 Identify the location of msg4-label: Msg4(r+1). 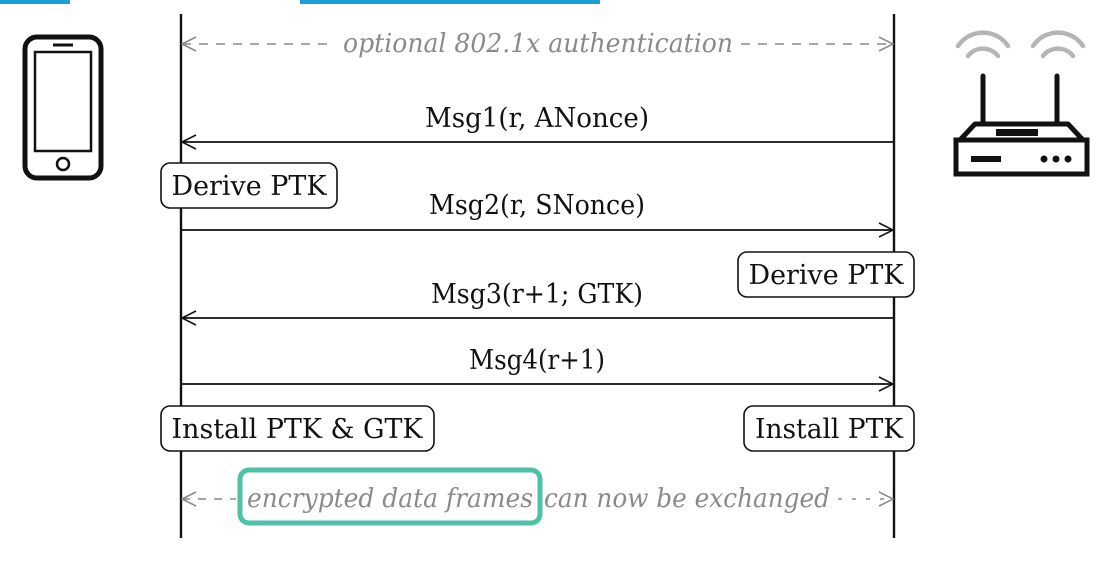
(537, 360).